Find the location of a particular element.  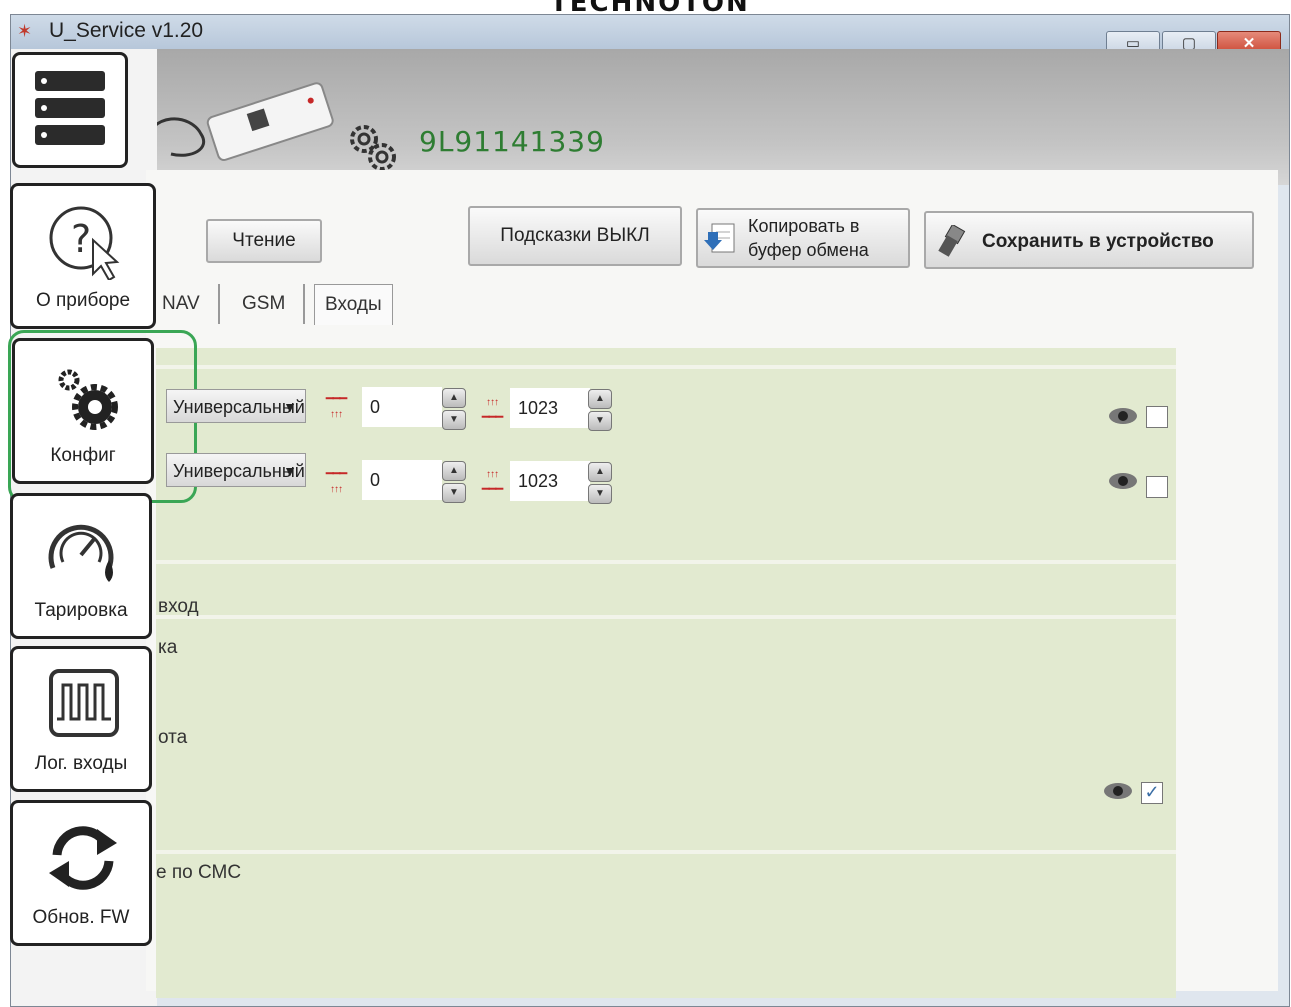

nav-about-device: ? О приборе is located at coordinates (83, 256).